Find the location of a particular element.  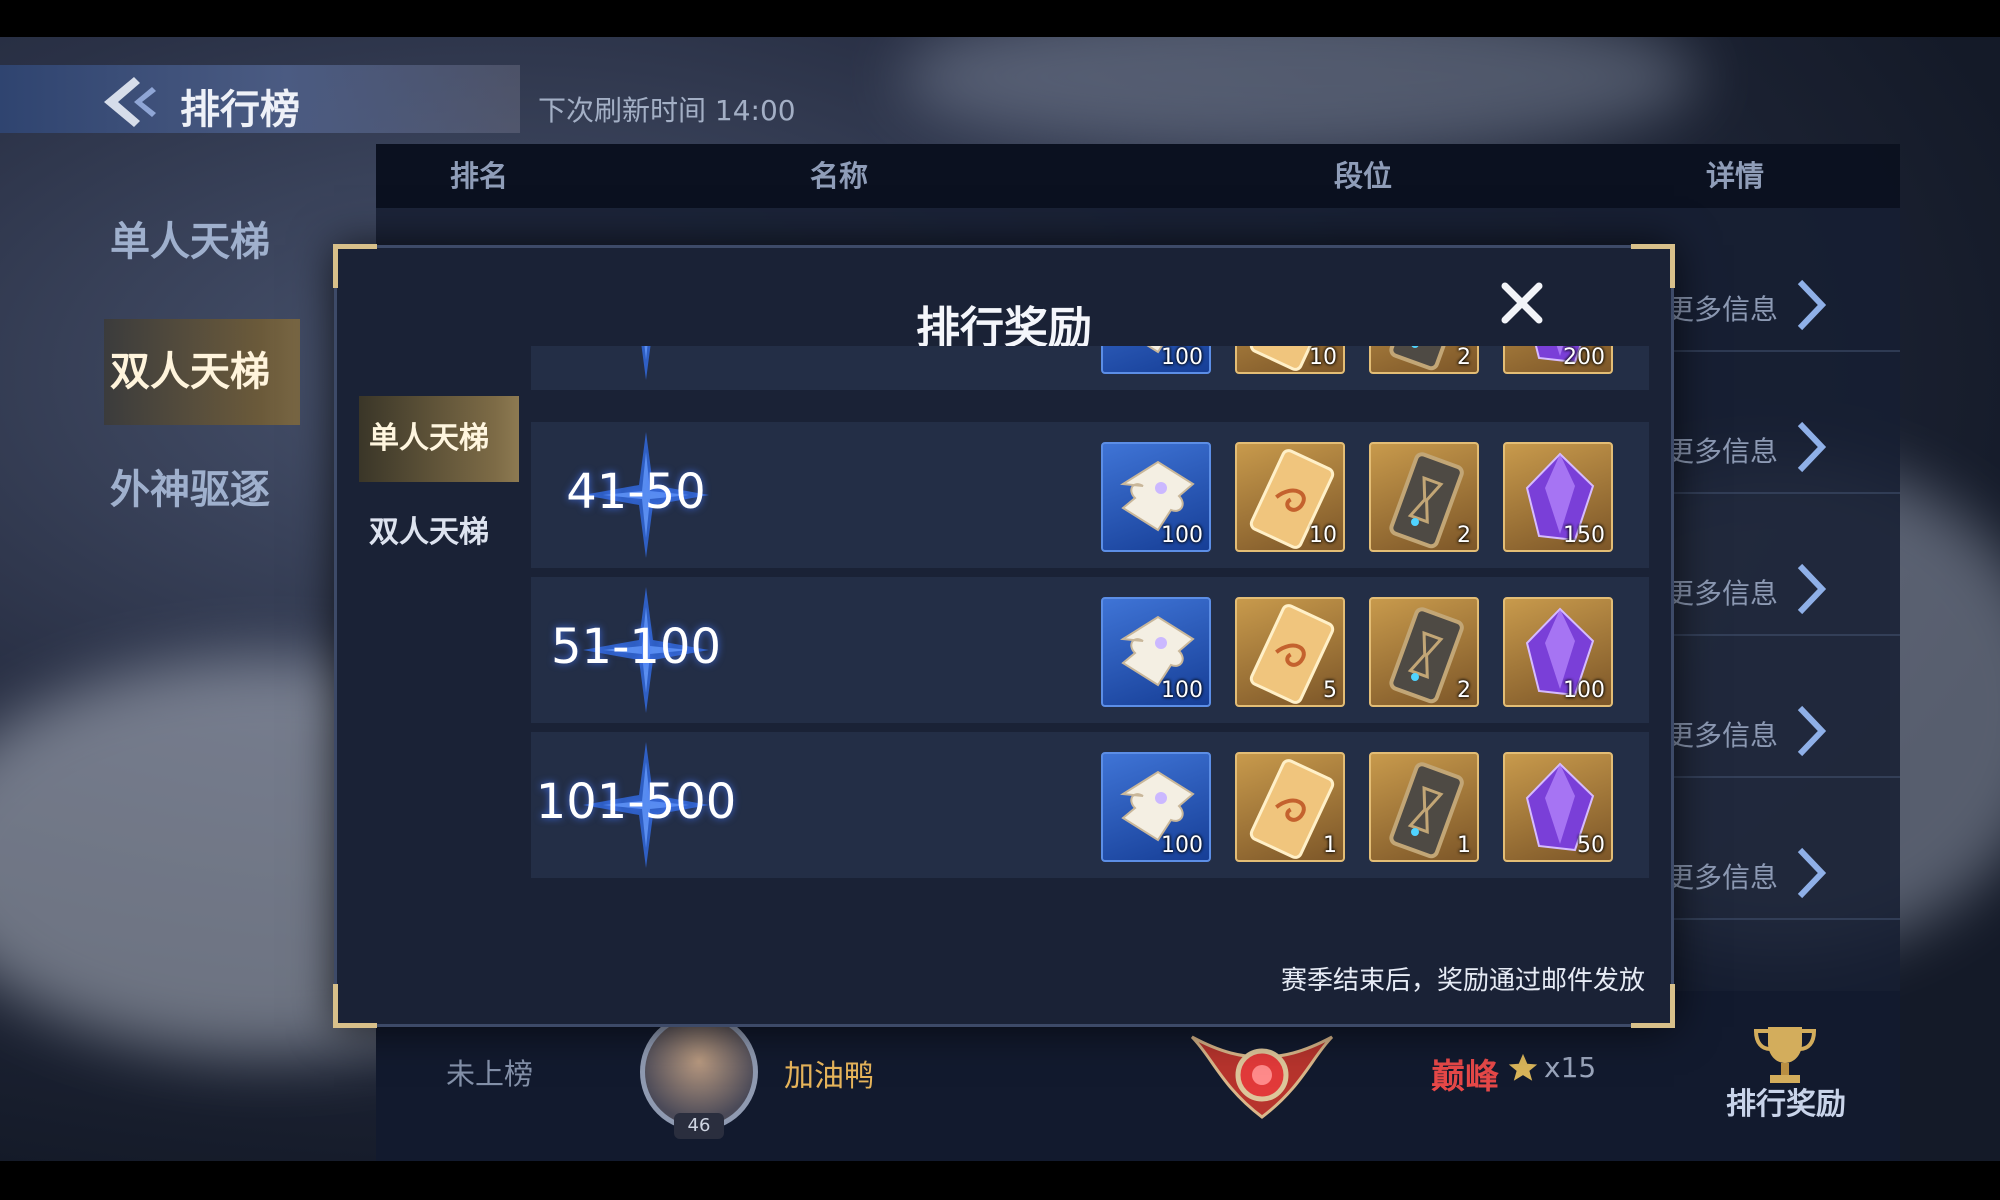

star-count: x15 is located at coordinates (1570, 1067).